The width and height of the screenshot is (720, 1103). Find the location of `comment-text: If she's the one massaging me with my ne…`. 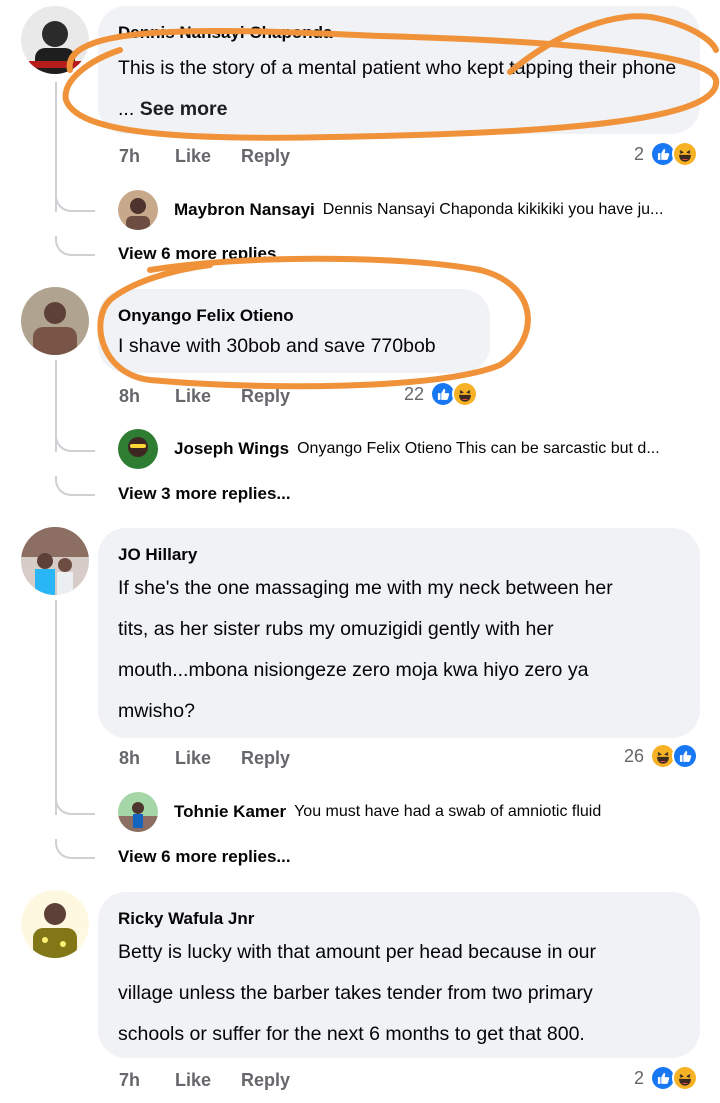

comment-text: If she's the one massaging me with my ne… is located at coordinates (365, 649).